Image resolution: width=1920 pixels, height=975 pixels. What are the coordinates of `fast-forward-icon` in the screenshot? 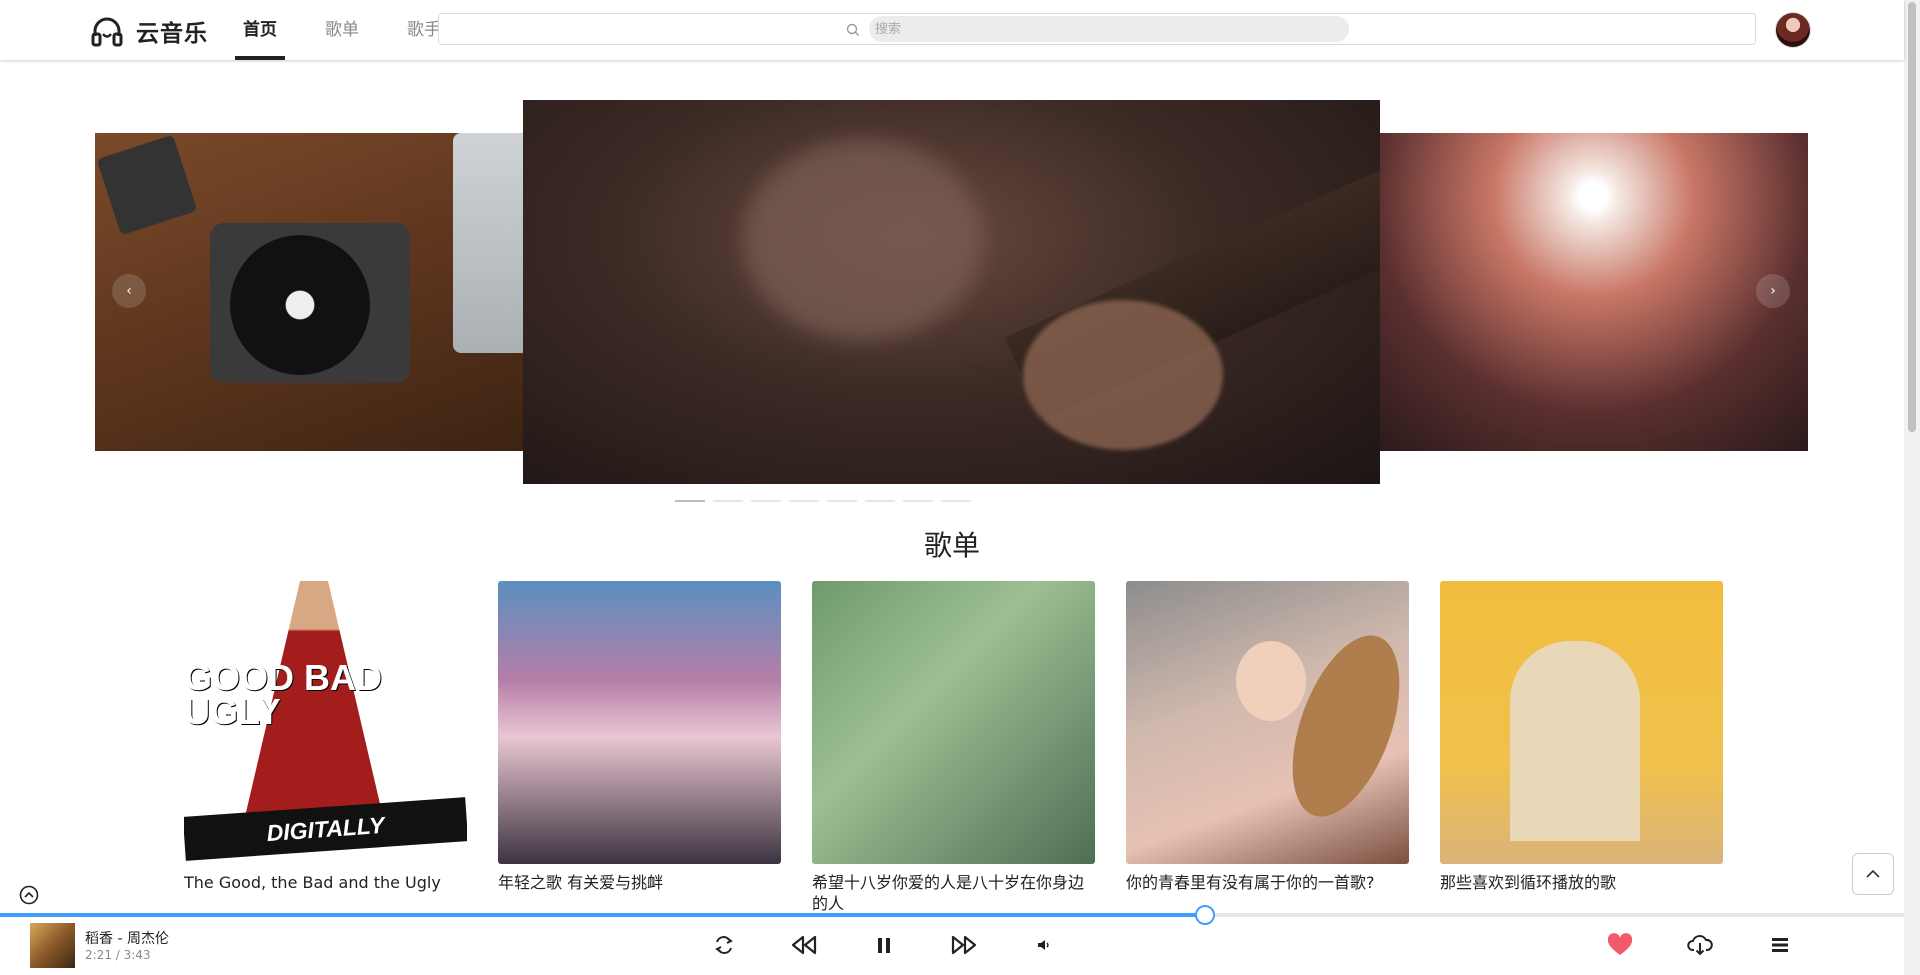 It's located at (964, 945).